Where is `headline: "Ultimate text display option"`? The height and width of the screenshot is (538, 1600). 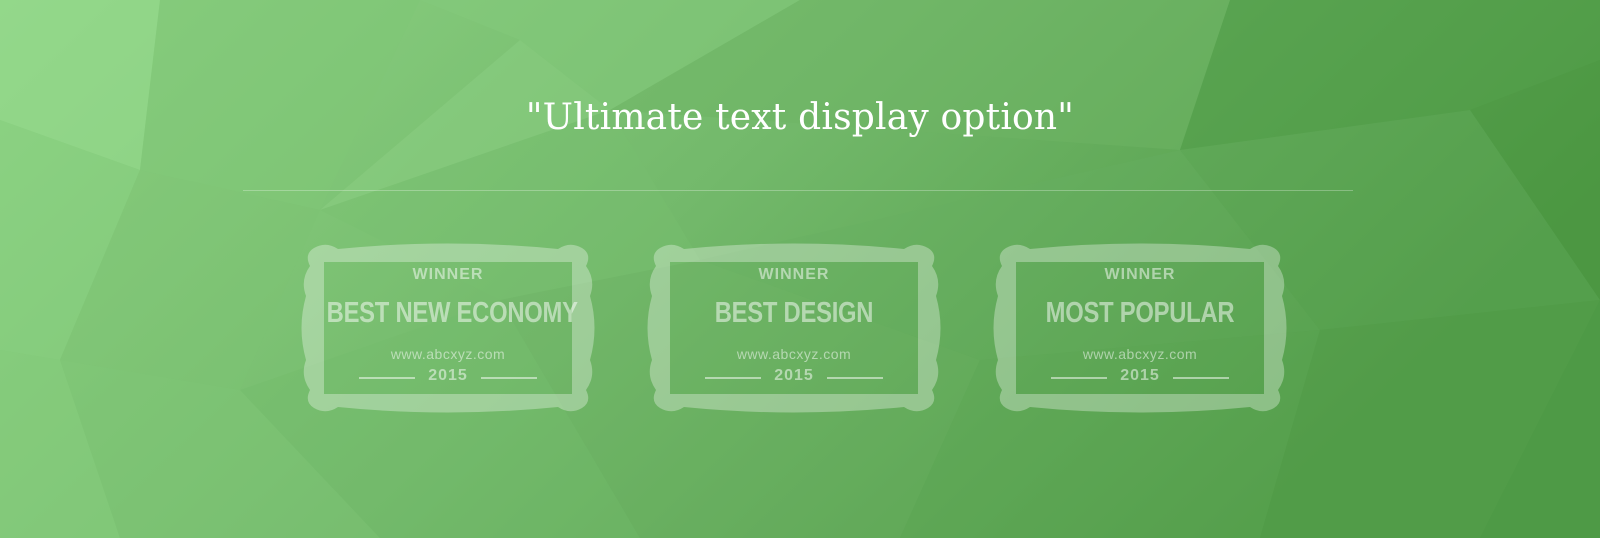 headline: "Ultimate text display option" is located at coordinates (800, 117).